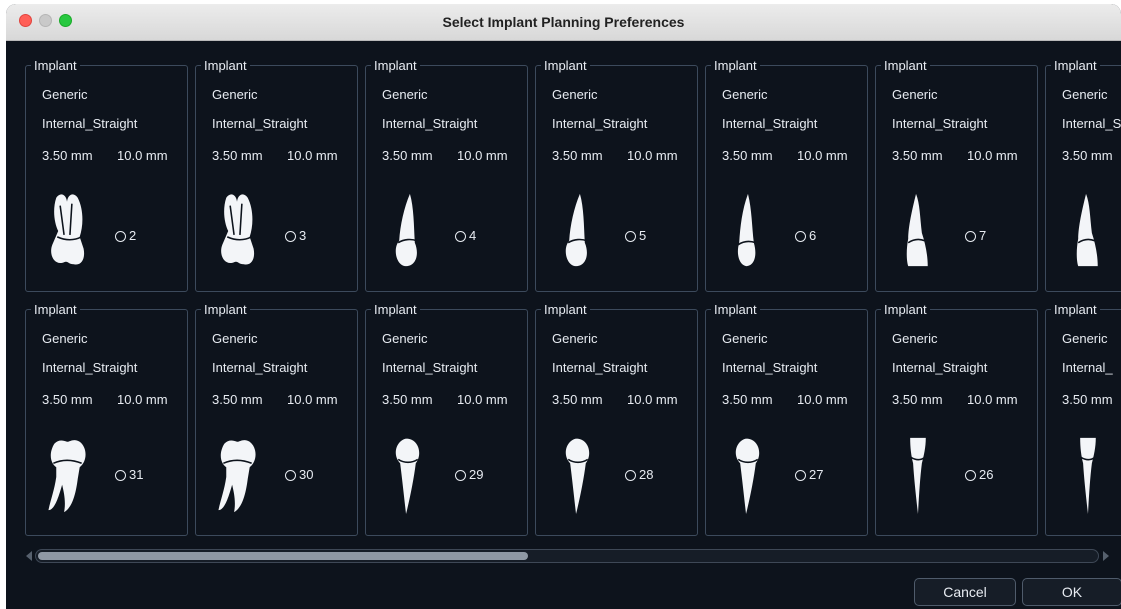  What do you see at coordinates (283, 556) in the screenshot?
I see `scrollbar-thumb` at bounding box center [283, 556].